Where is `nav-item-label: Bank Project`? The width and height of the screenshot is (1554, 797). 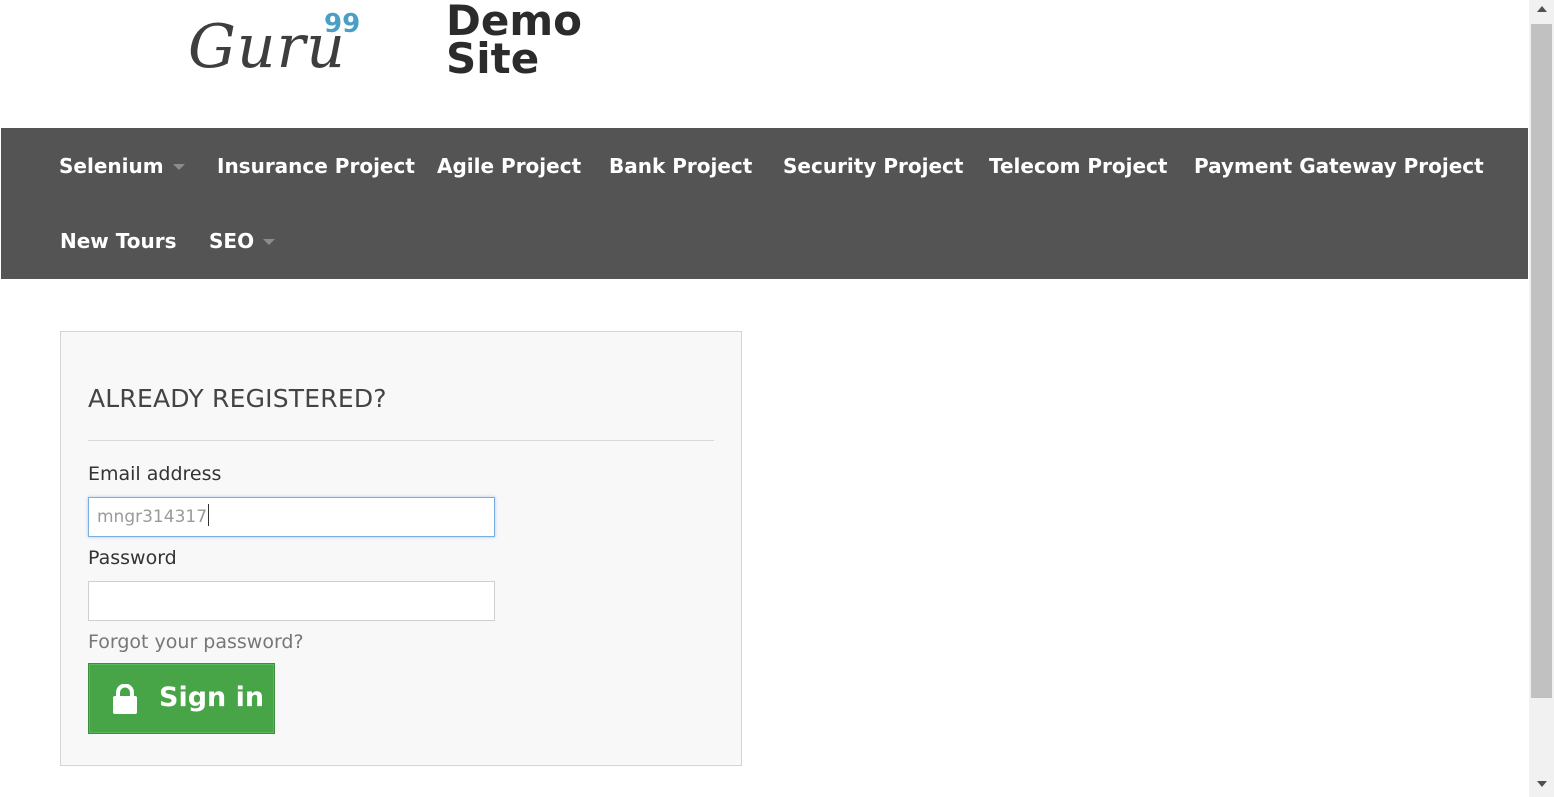 nav-item-label: Bank Project is located at coordinates (681, 166).